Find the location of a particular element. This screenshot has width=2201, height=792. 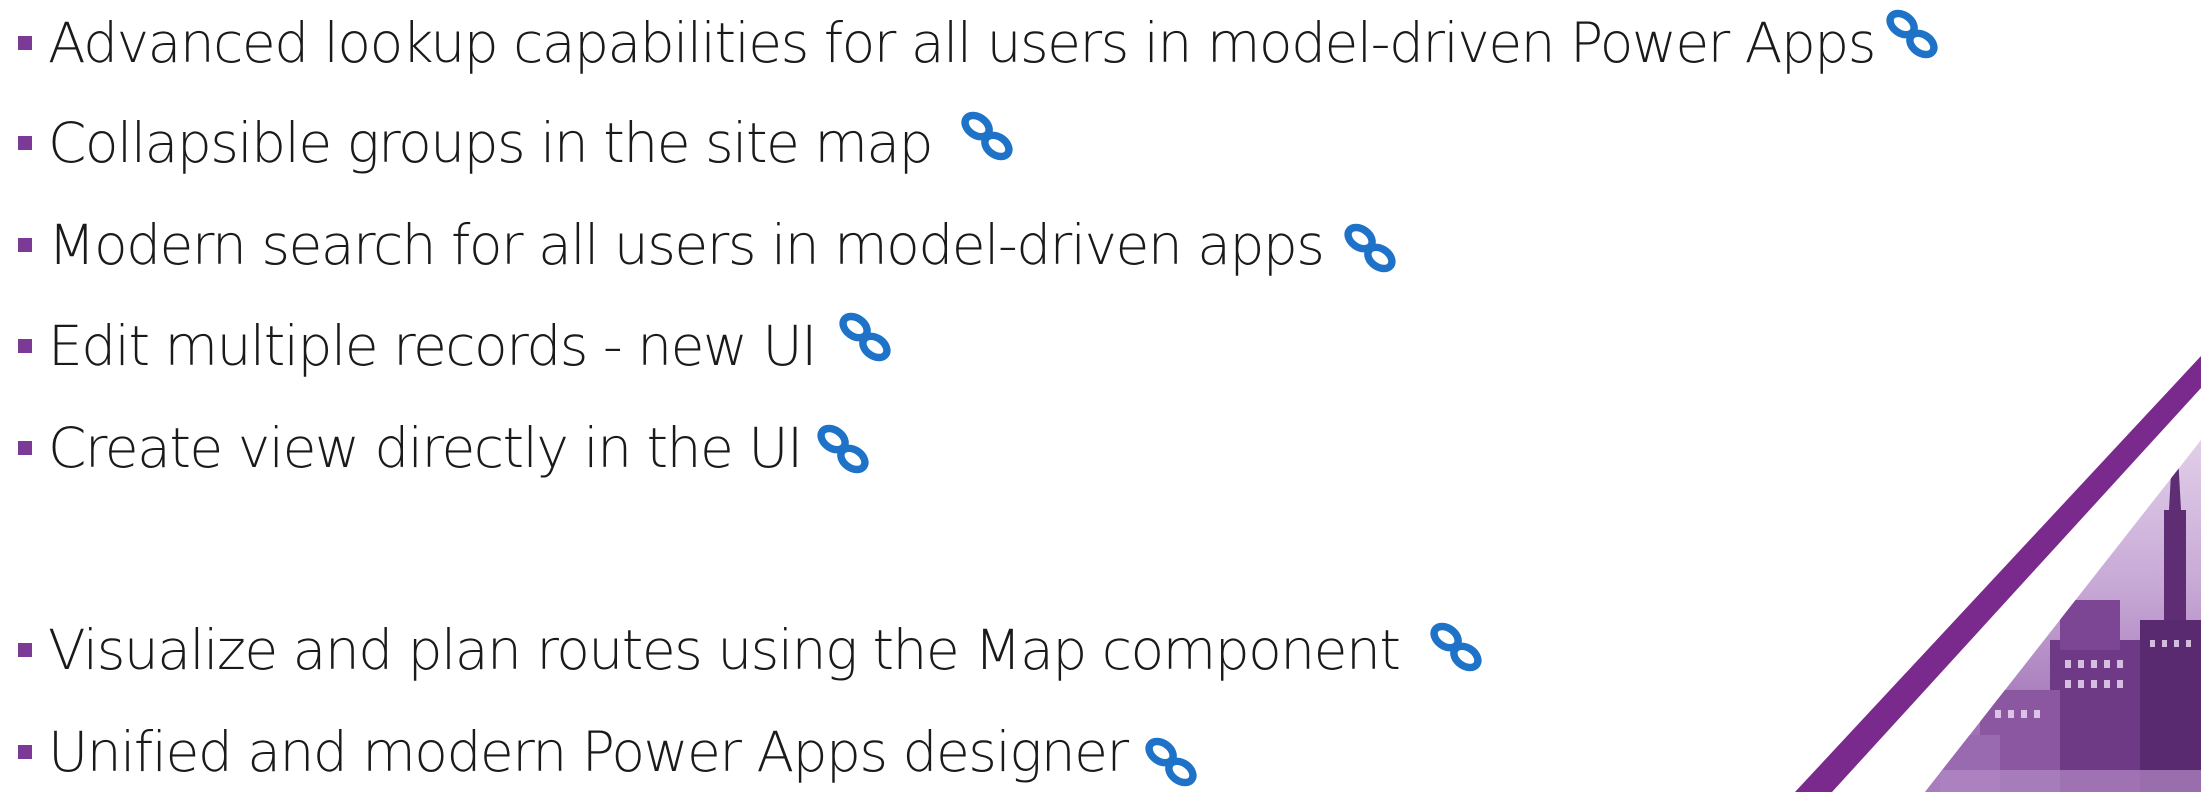

bullet-text: Edit multiple records - new UI is located at coordinates (432, 345).